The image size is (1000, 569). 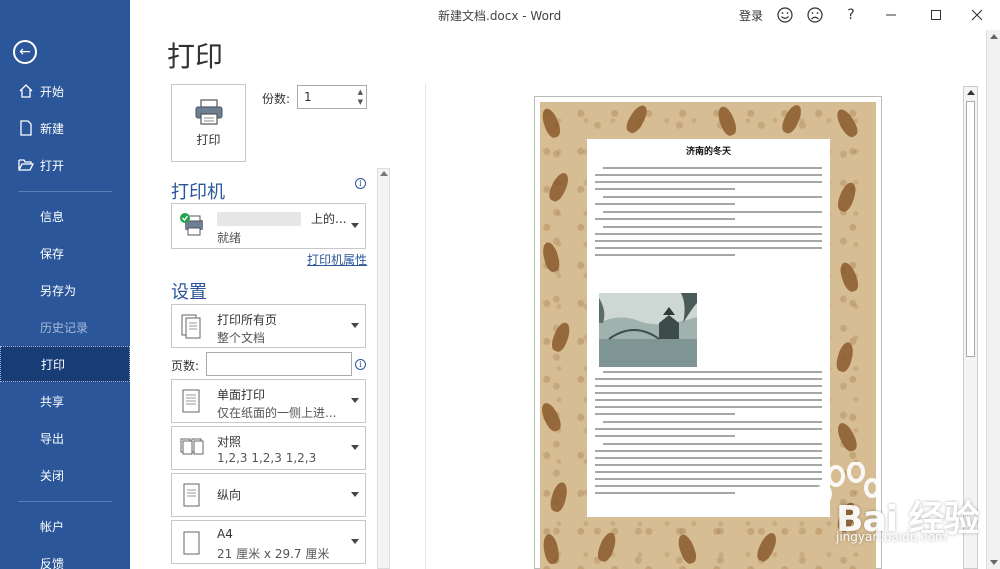 What do you see at coordinates (208, 111) in the screenshot?
I see `printer-icon` at bounding box center [208, 111].